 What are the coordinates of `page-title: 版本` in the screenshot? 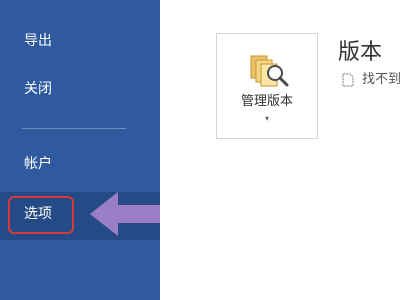 It's located at (360, 52).